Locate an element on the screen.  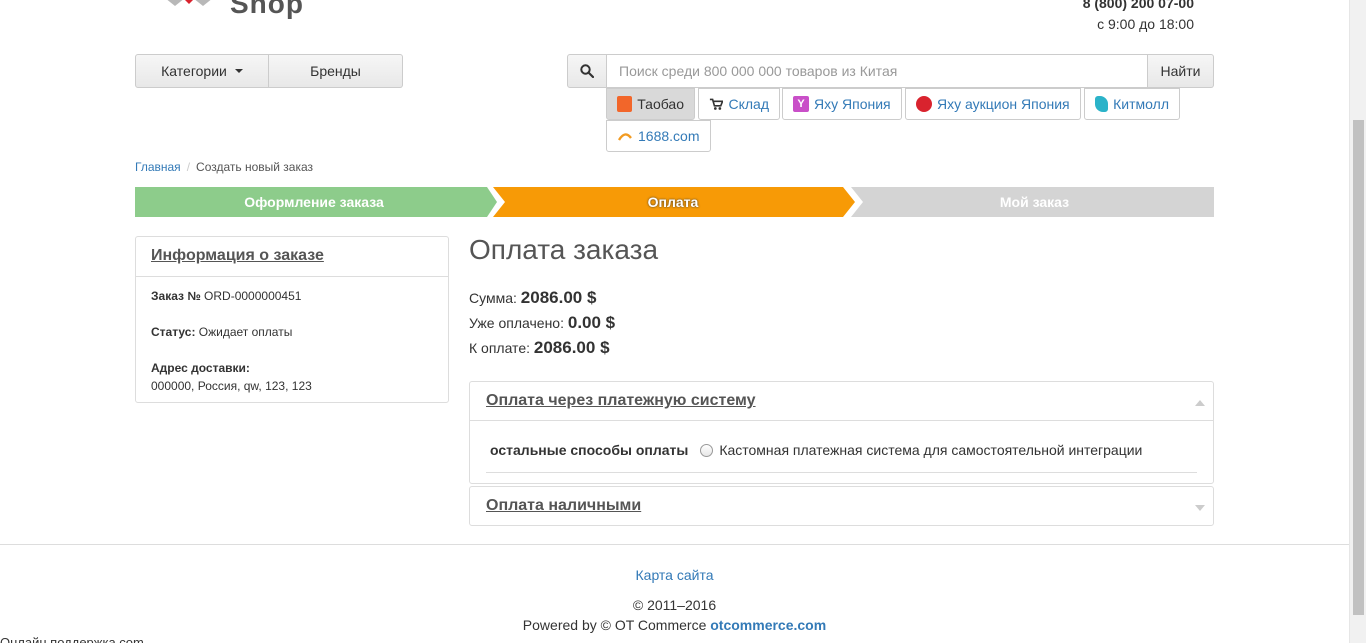
paid-label: Уже оплачено: is located at coordinates (516, 323).